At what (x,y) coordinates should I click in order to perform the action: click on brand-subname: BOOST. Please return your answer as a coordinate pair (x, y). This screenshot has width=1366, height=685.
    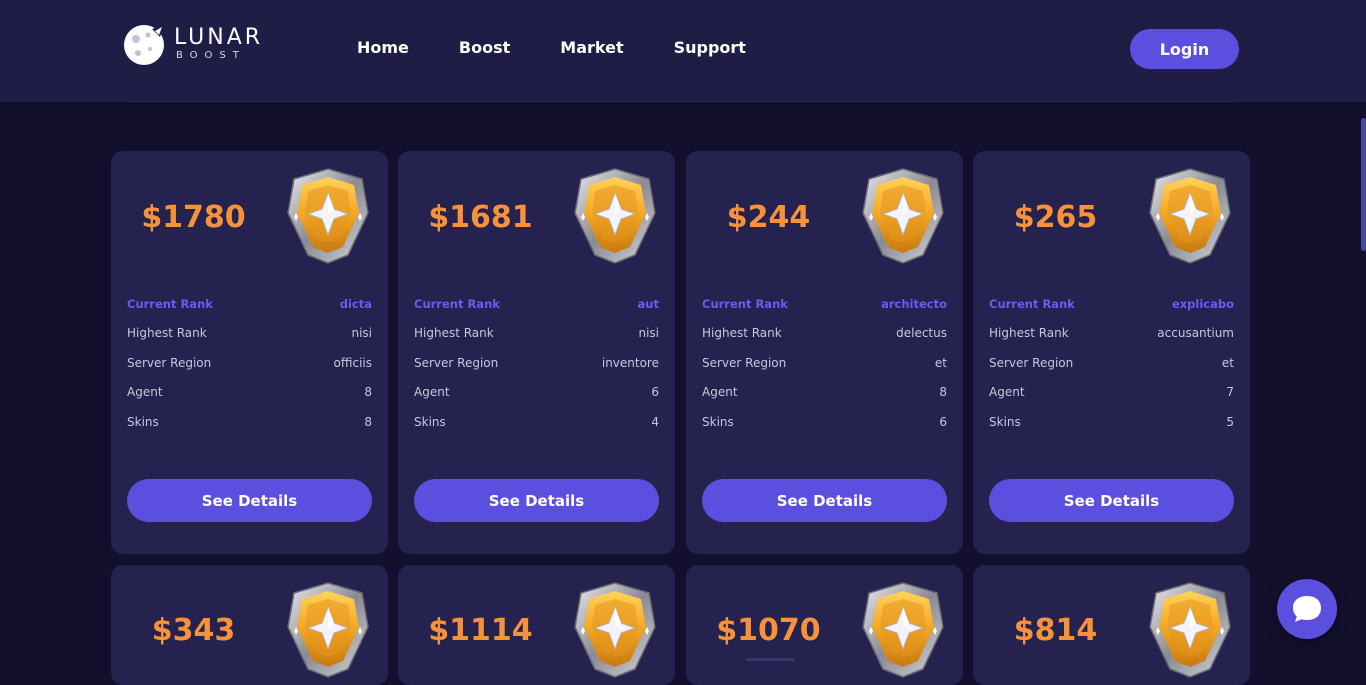
    Looking at the image, I should click on (211, 55).